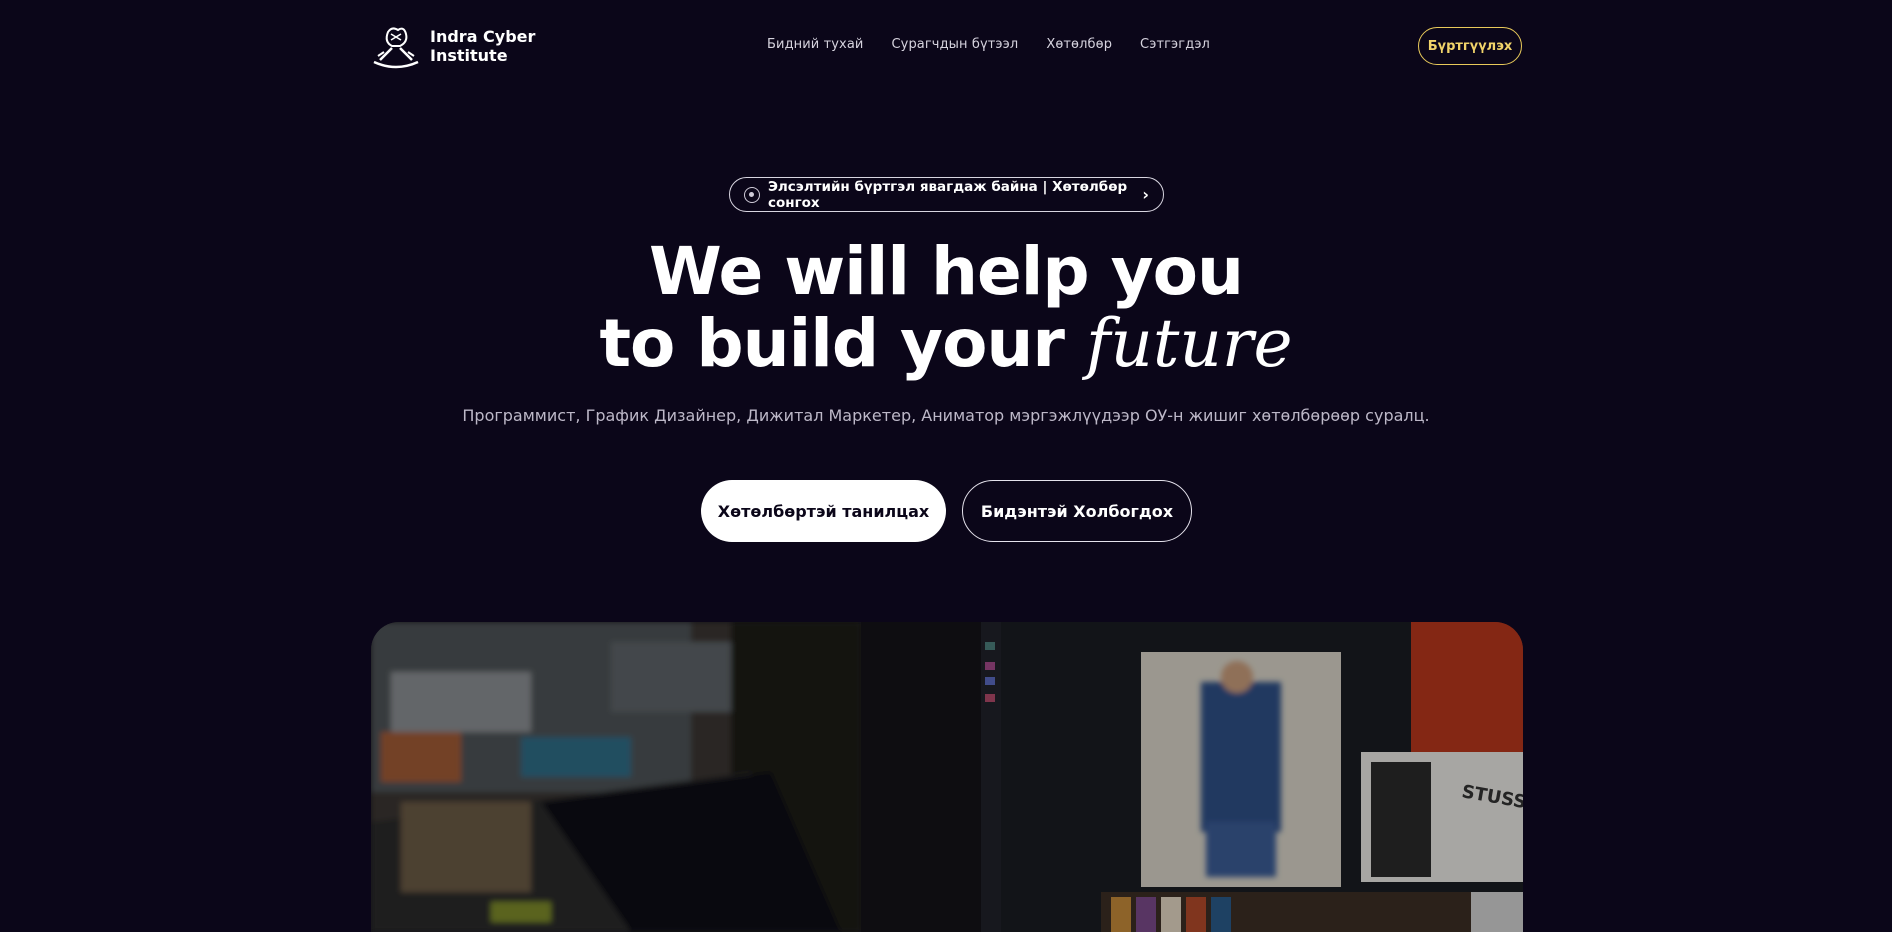  I want to click on chevron-right-icon: ›, so click(1145, 194).